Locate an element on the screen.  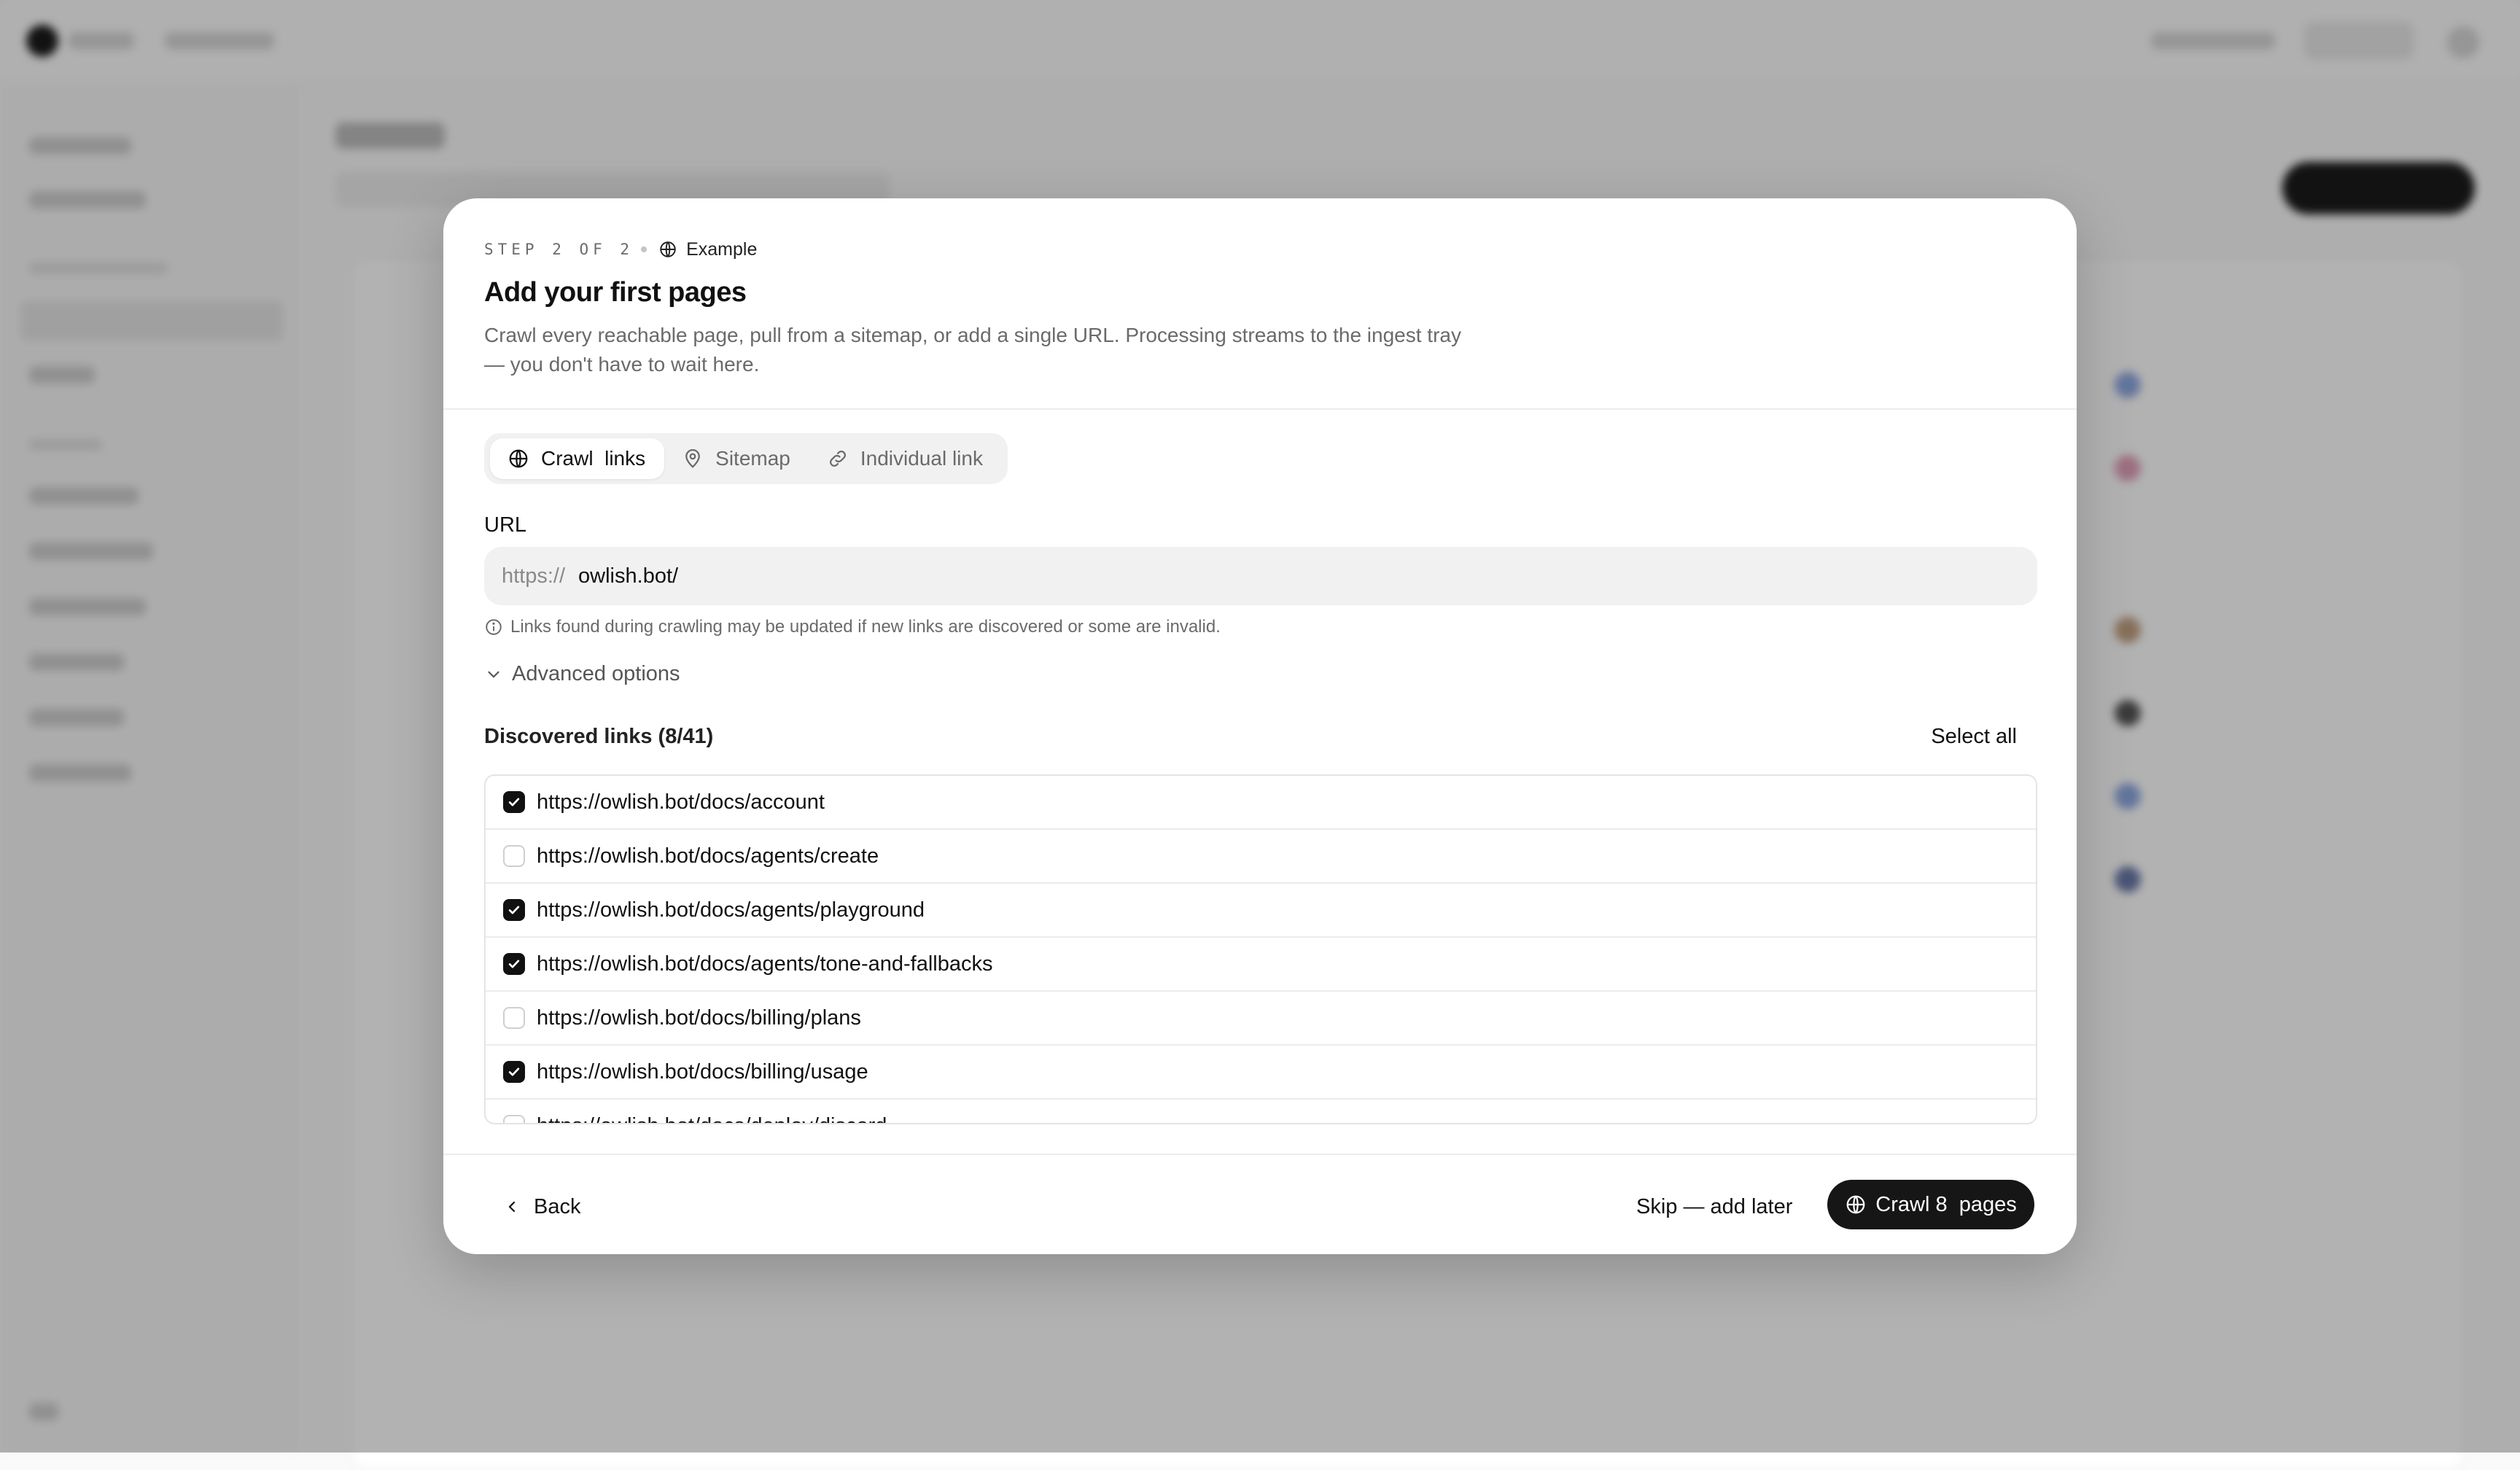
tab-sitemap: Sitemap is located at coordinates (736, 458).